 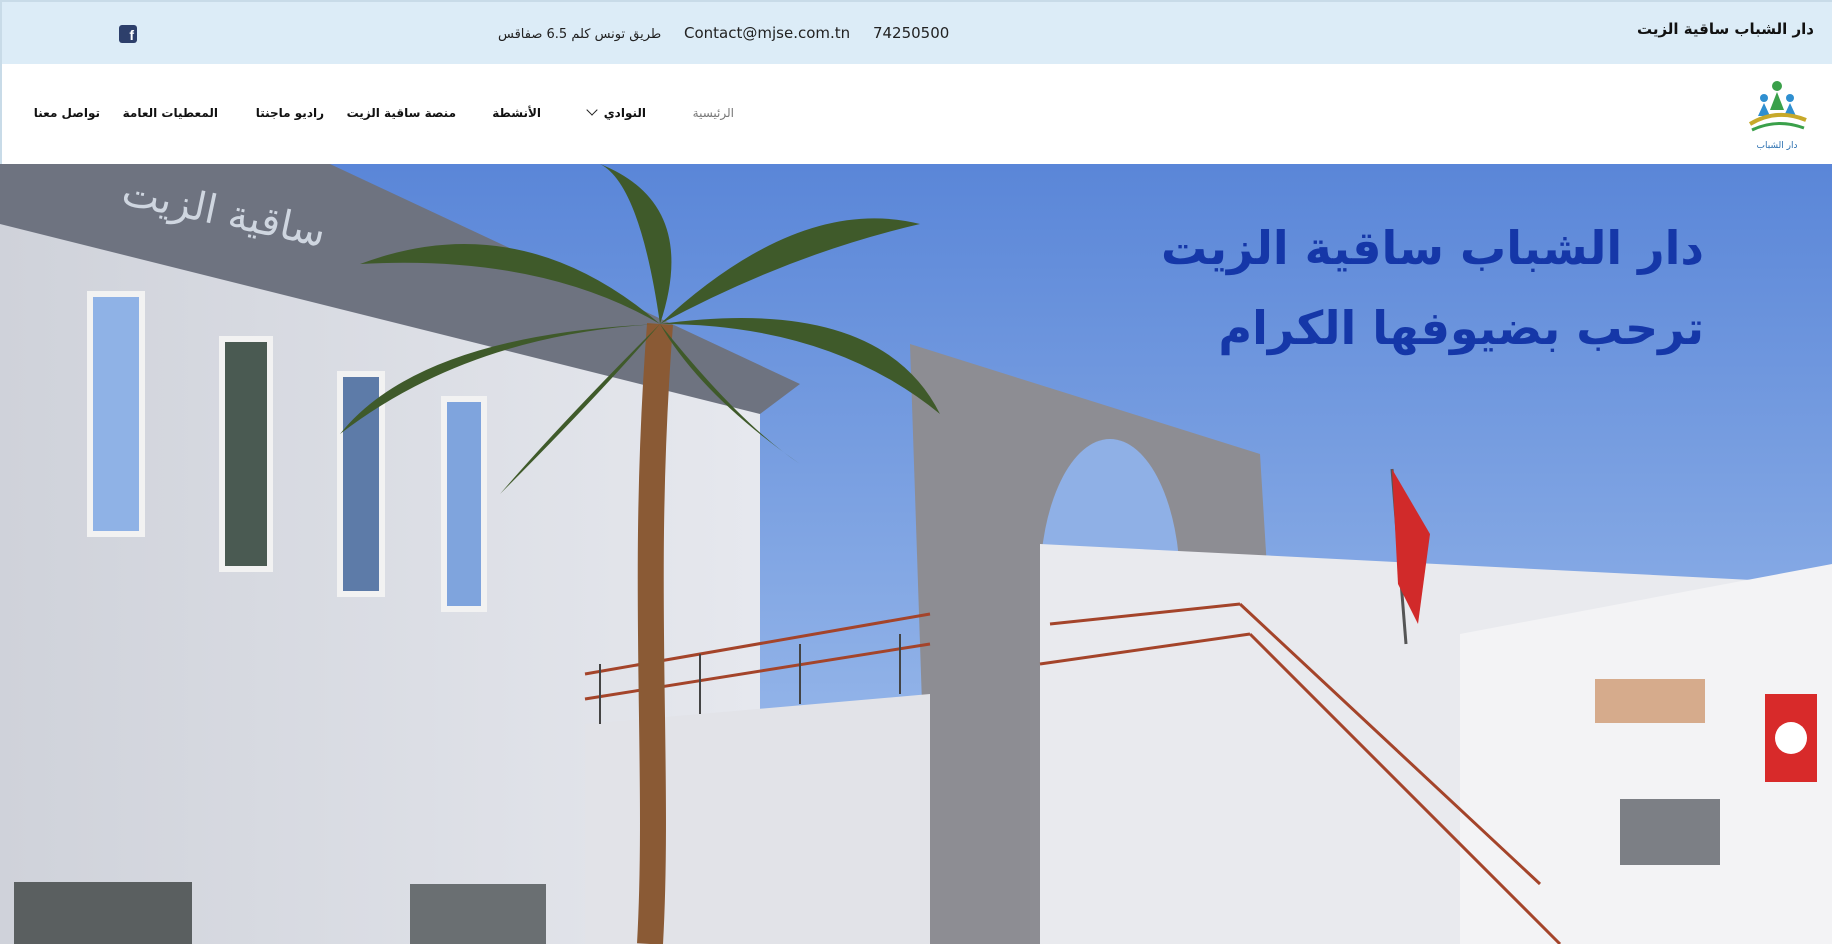 What do you see at coordinates (128, 34) in the screenshot?
I see `facebook-icon: f` at bounding box center [128, 34].